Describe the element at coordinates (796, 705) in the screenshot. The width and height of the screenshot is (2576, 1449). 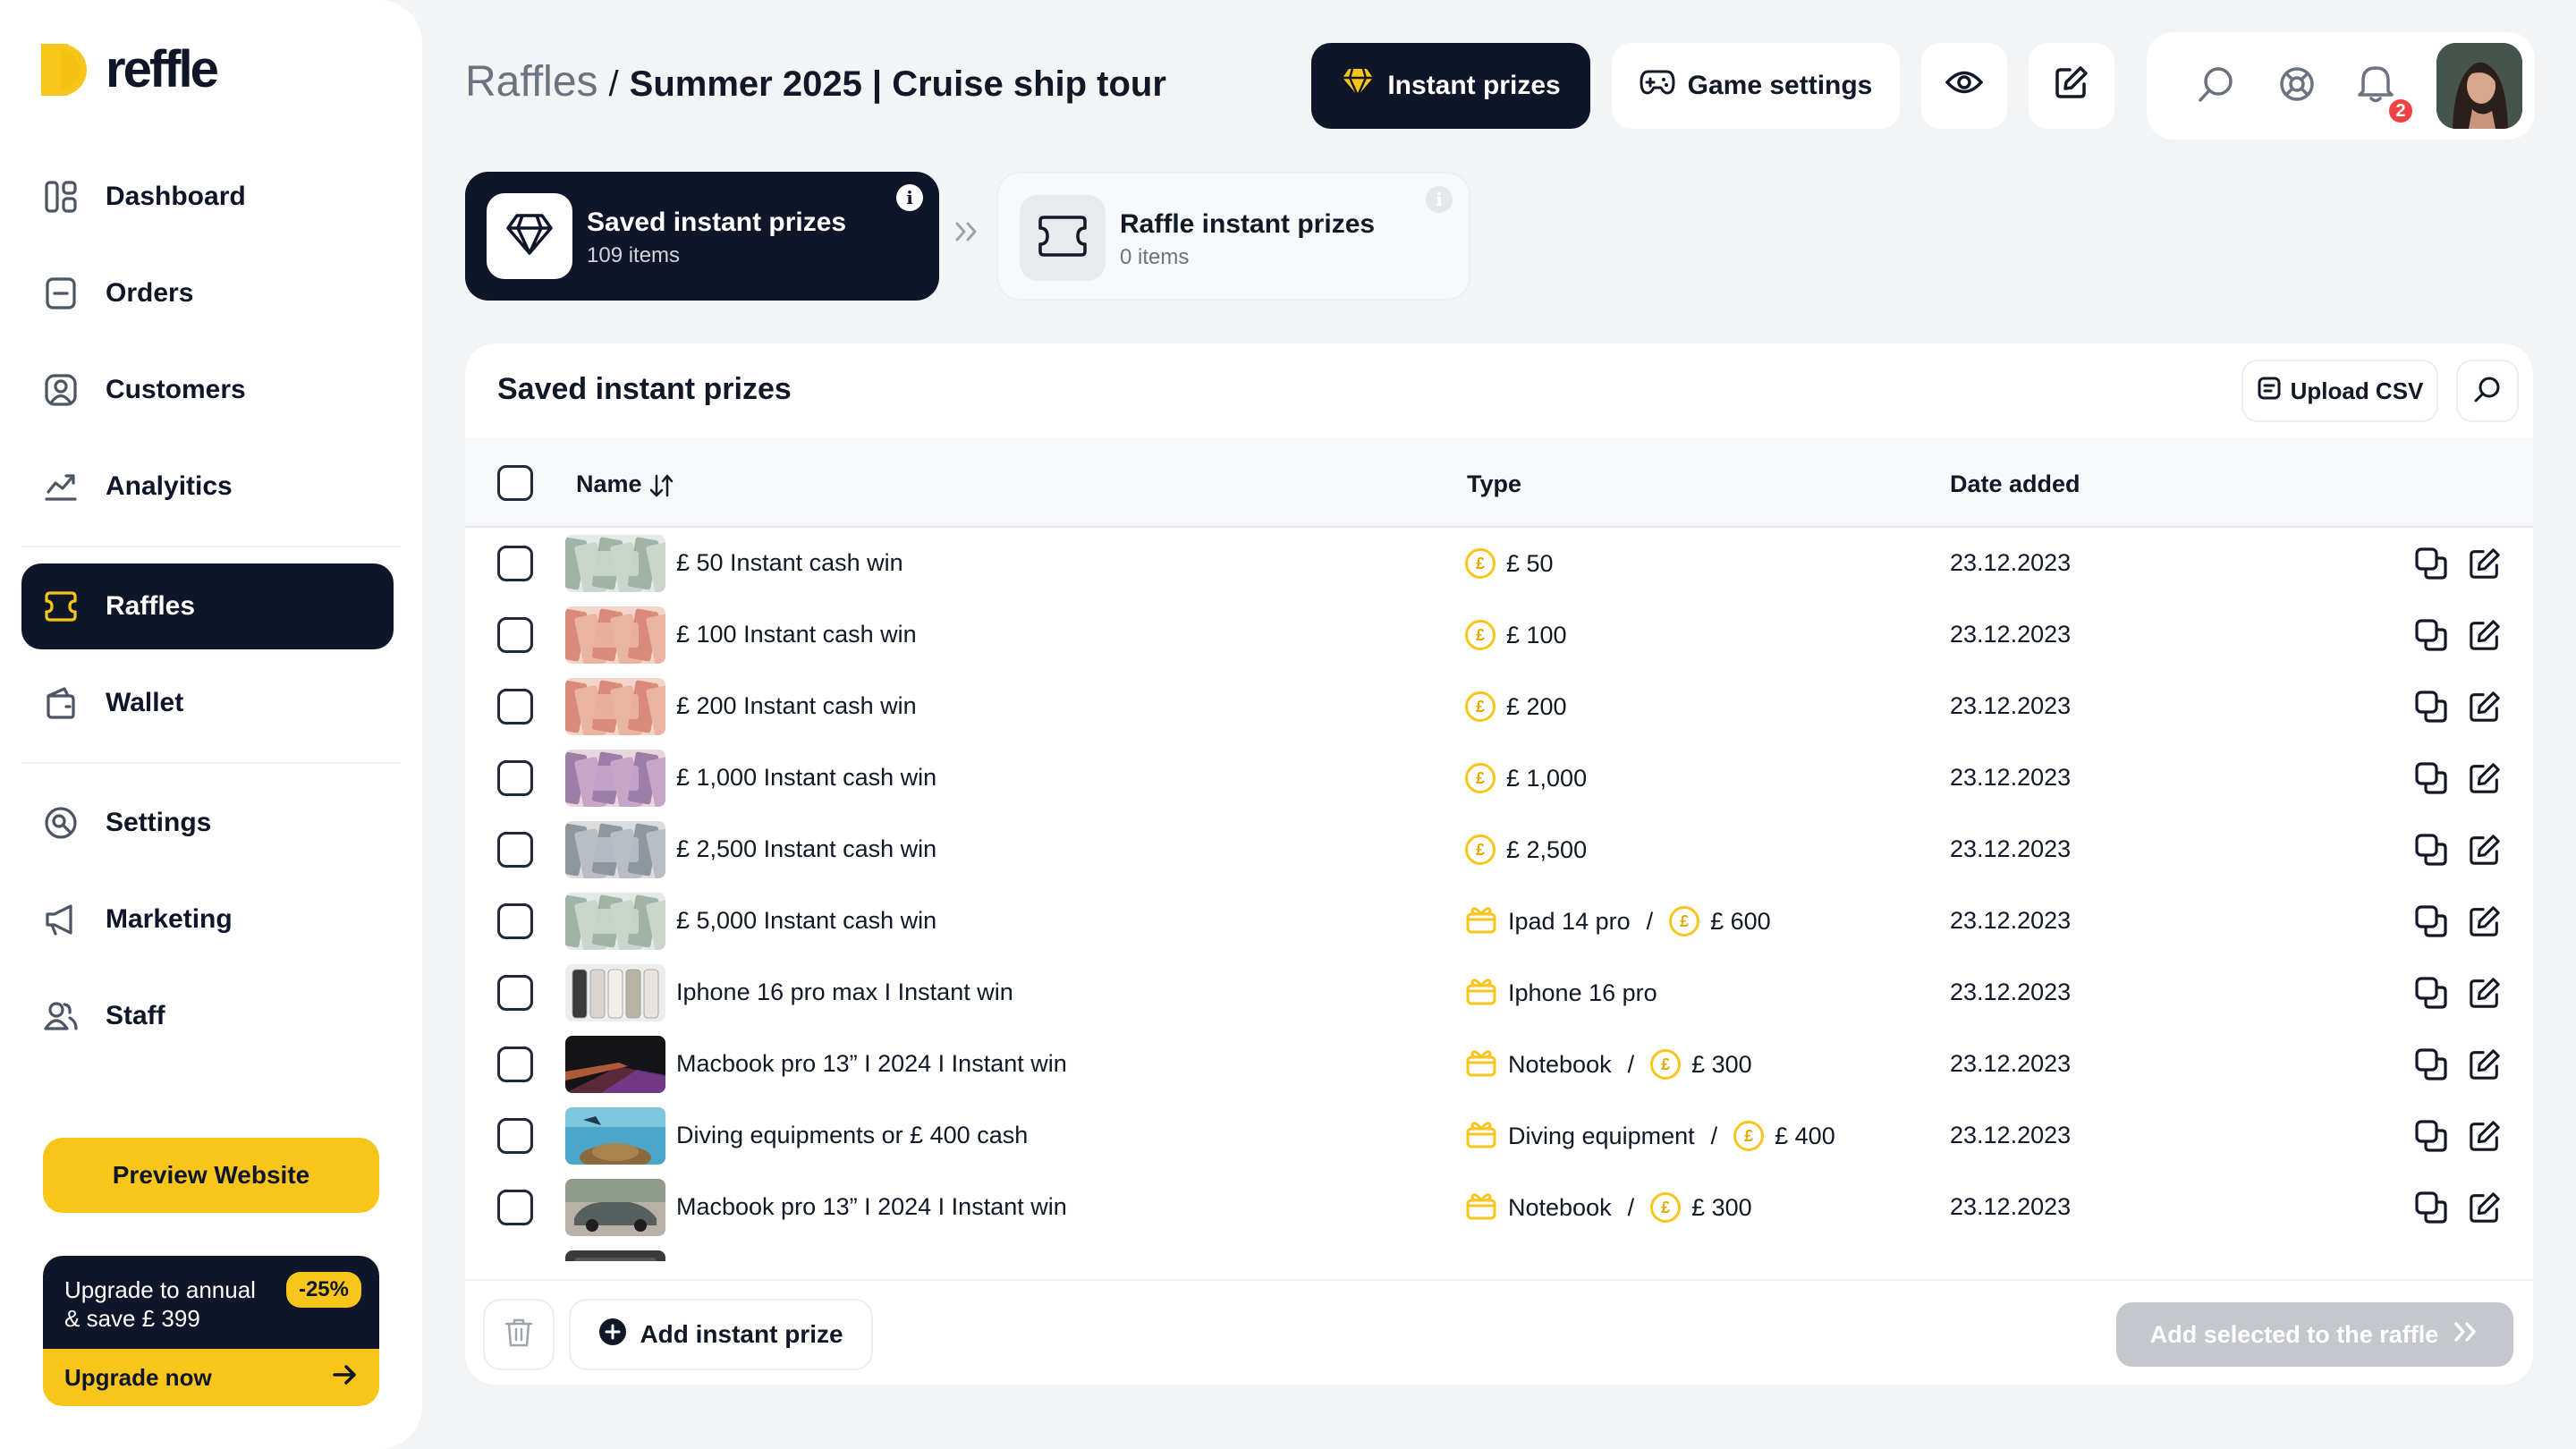
I see `prize-name: £ 200 Instant cash win` at that location.